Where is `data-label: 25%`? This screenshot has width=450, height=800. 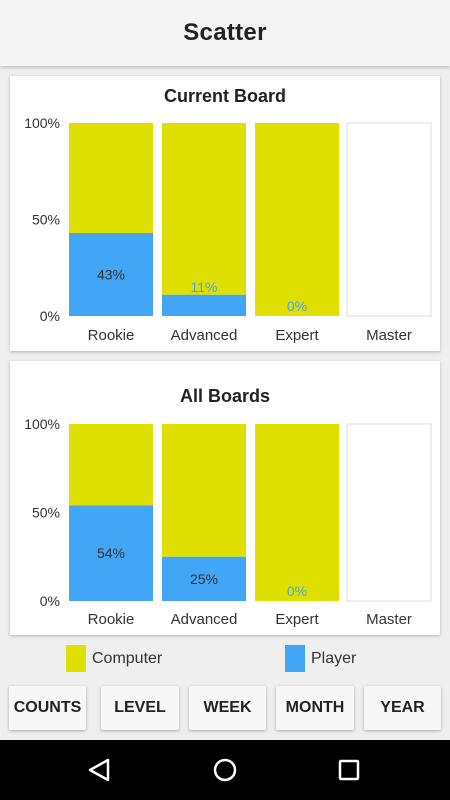
data-label: 25% is located at coordinates (204, 579).